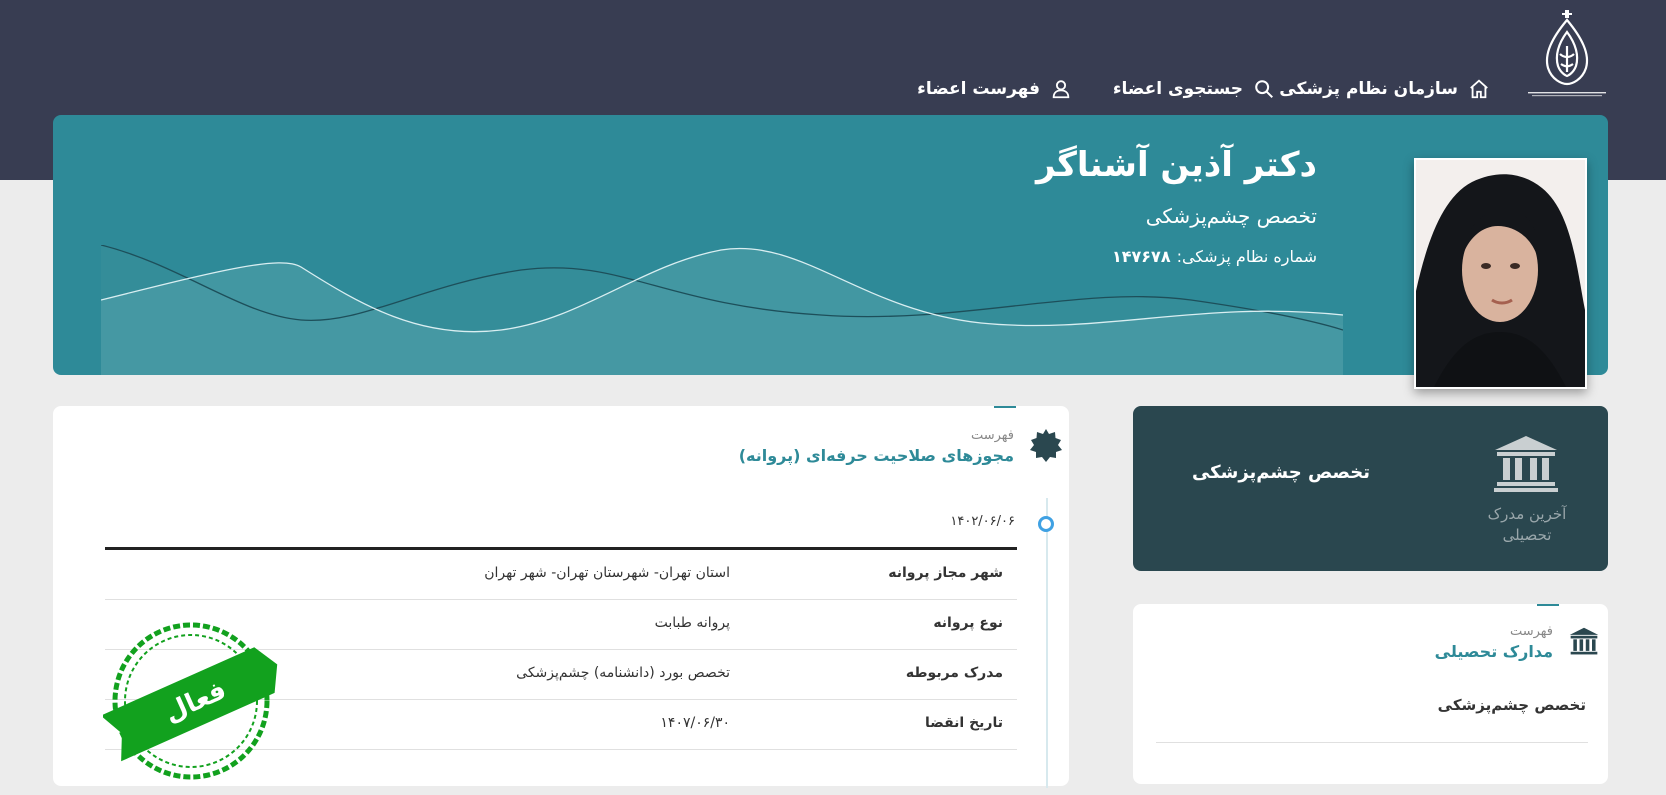 The height and width of the screenshot is (795, 1666). What do you see at coordinates (1176, 165) in the screenshot?
I see `doctor-name: دکتر آذین آشناگر` at bounding box center [1176, 165].